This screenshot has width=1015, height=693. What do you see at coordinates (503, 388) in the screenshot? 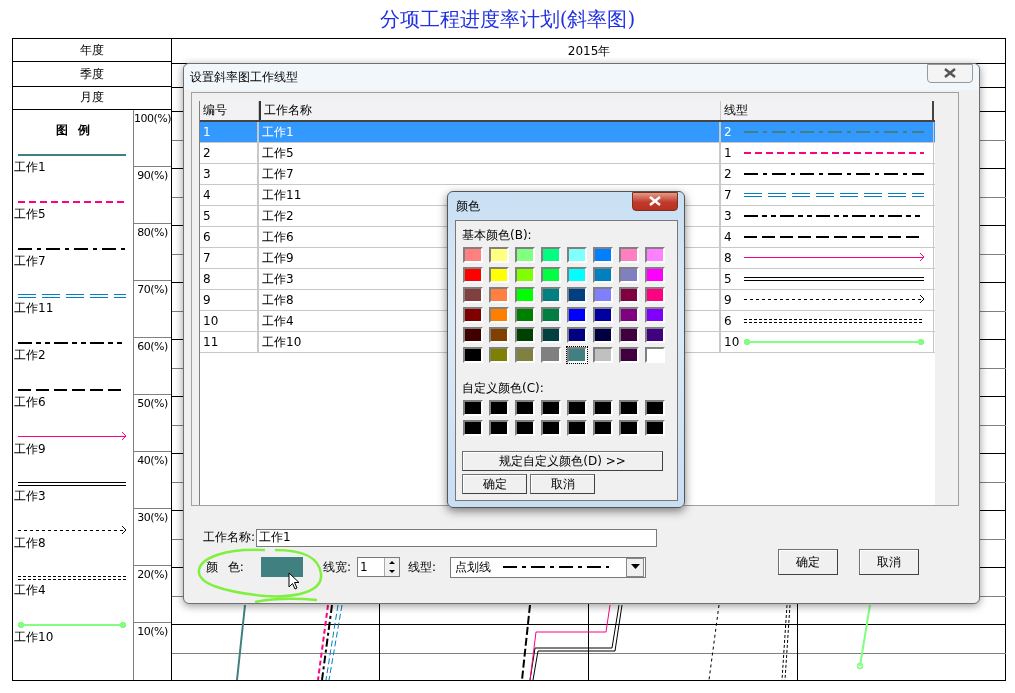
I see `section-label: 自定义颜色(C):` at bounding box center [503, 388].